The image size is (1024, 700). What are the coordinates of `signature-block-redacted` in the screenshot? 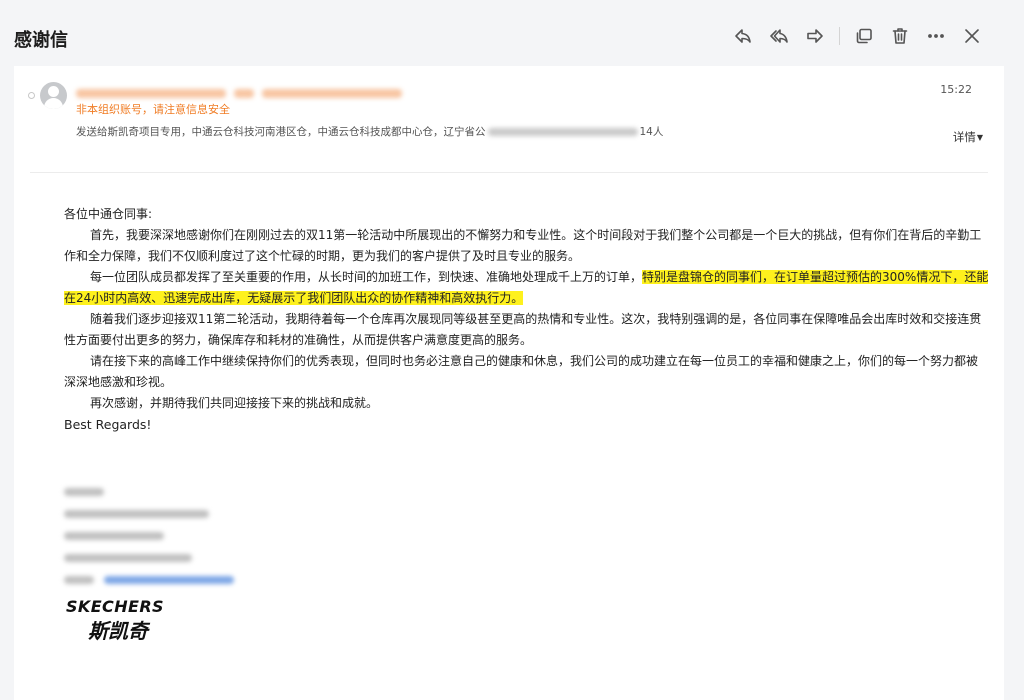 It's located at (149, 536).